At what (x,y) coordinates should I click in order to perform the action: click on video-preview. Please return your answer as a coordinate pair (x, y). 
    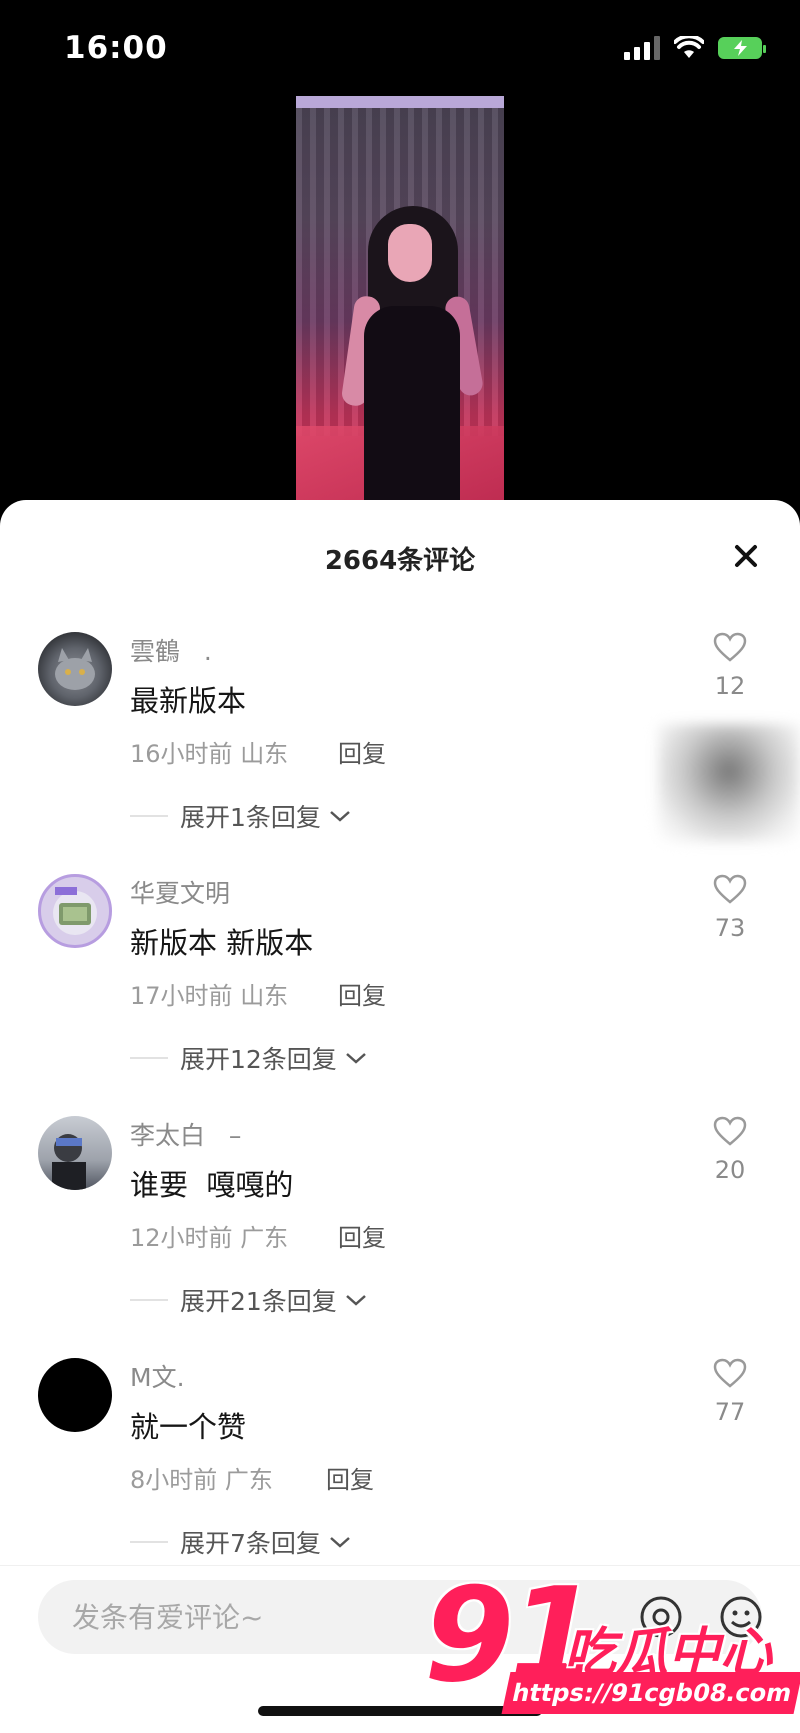
    Looking at the image, I should click on (400, 301).